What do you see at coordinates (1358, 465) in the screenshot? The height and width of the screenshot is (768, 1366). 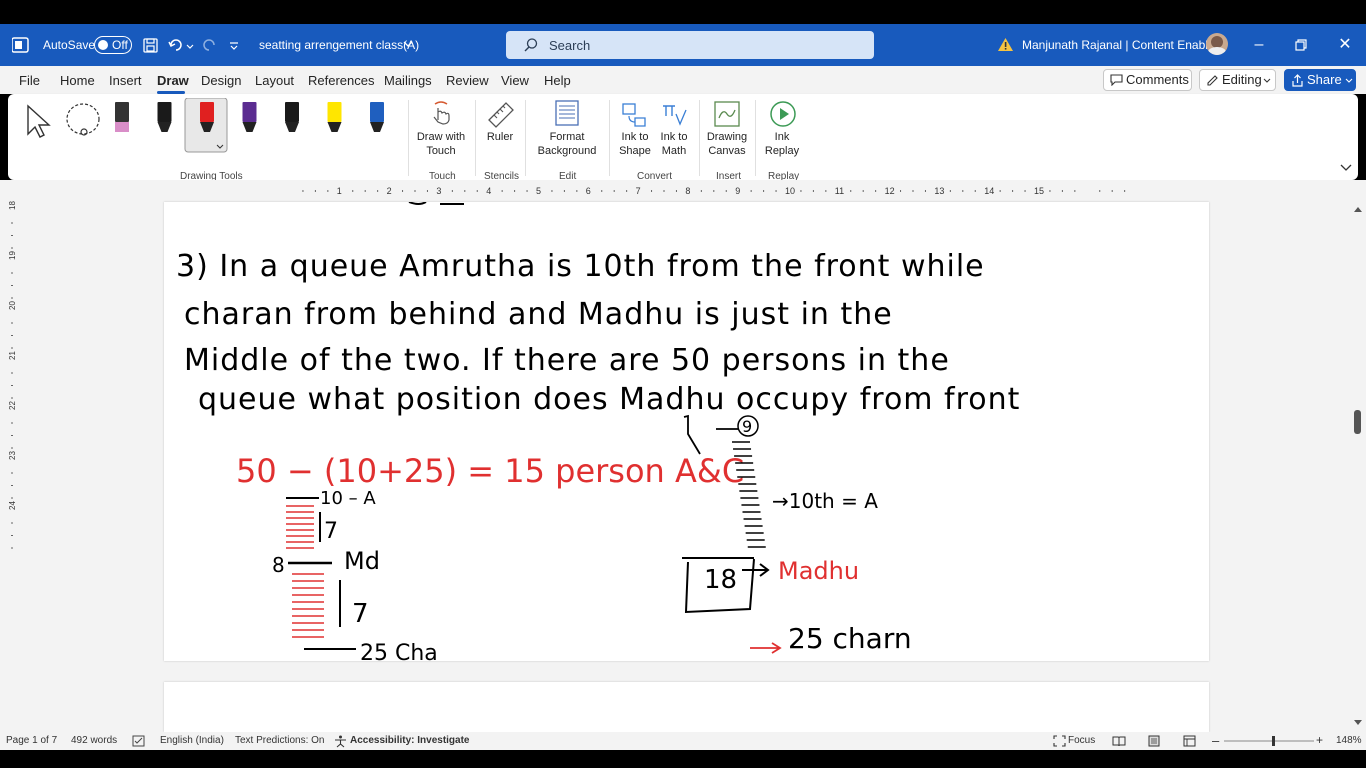 I see `vertical-scrollbar` at bounding box center [1358, 465].